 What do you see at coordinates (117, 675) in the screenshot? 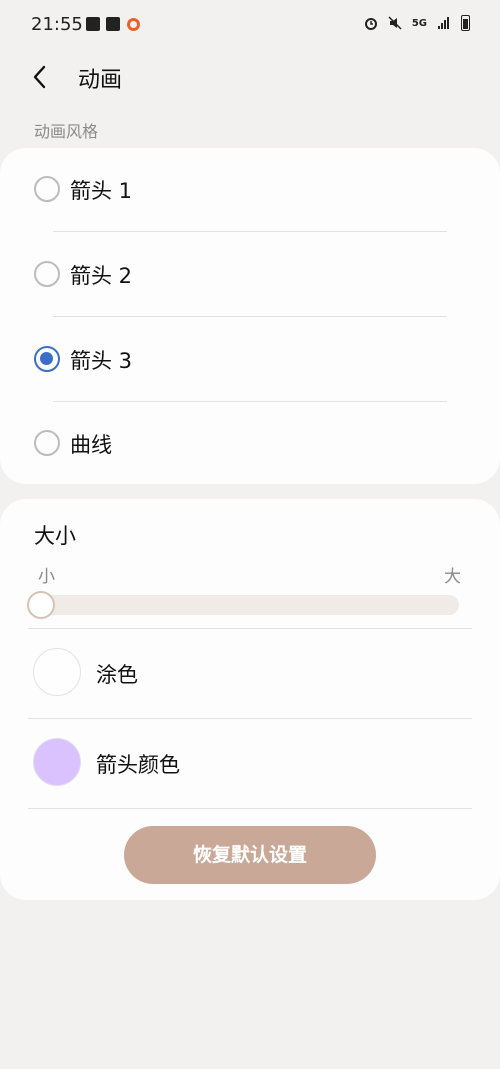
I see `fill-color-label: 涂色` at bounding box center [117, 675].